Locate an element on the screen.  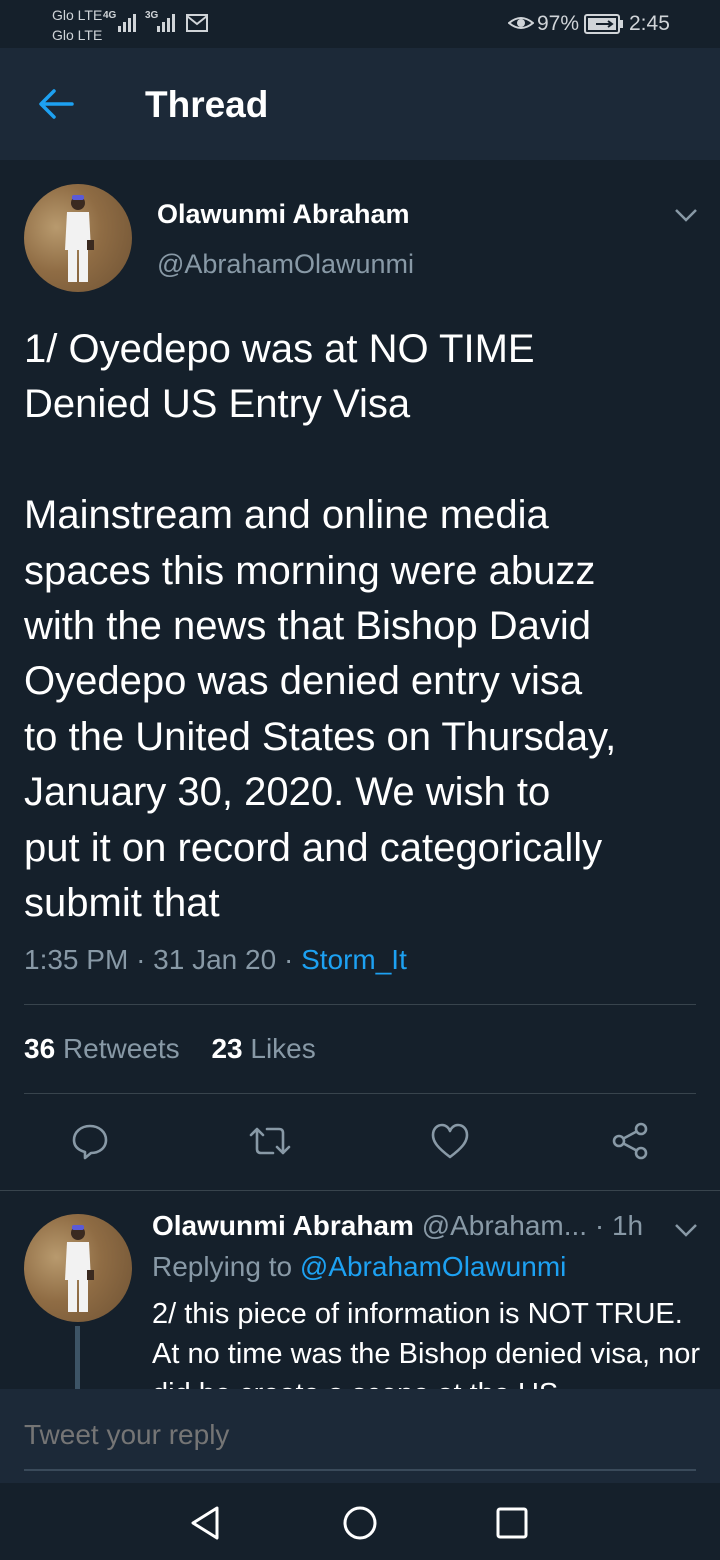
retweets-stat: 36 Retweets is located at coordinates (102, 1048).